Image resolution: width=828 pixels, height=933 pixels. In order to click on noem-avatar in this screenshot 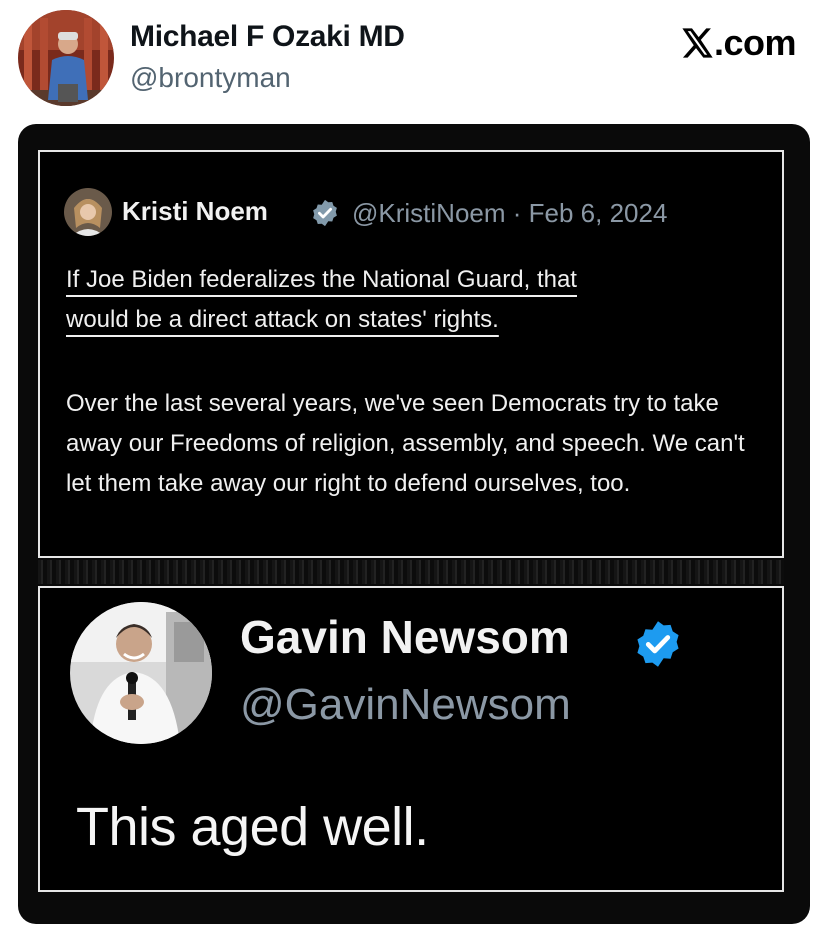, I will do `click(88, 212)`.